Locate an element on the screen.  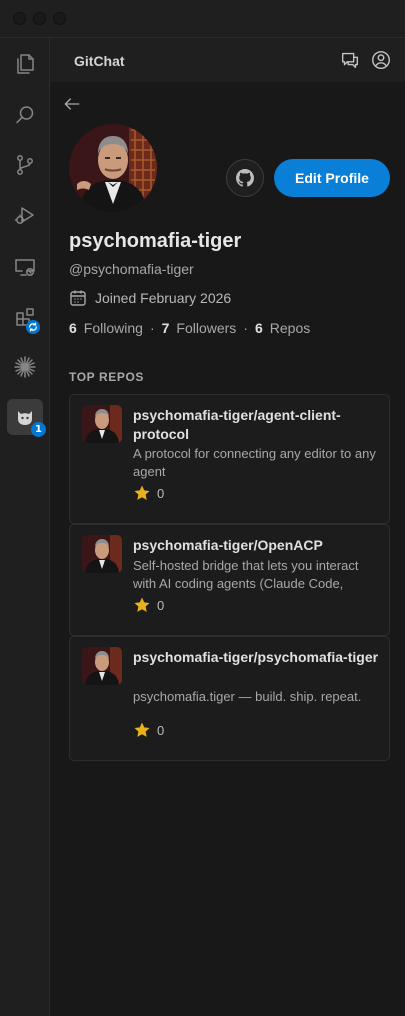
back-button is located at coordinates (72, 104).